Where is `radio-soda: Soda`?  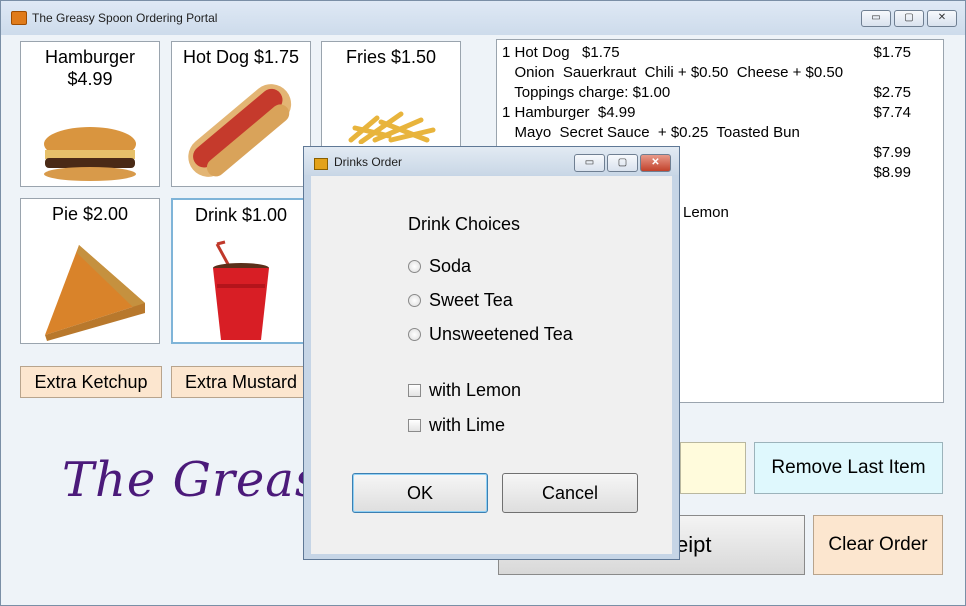
radio-soda: Soda is located at coordinates (439, 266).